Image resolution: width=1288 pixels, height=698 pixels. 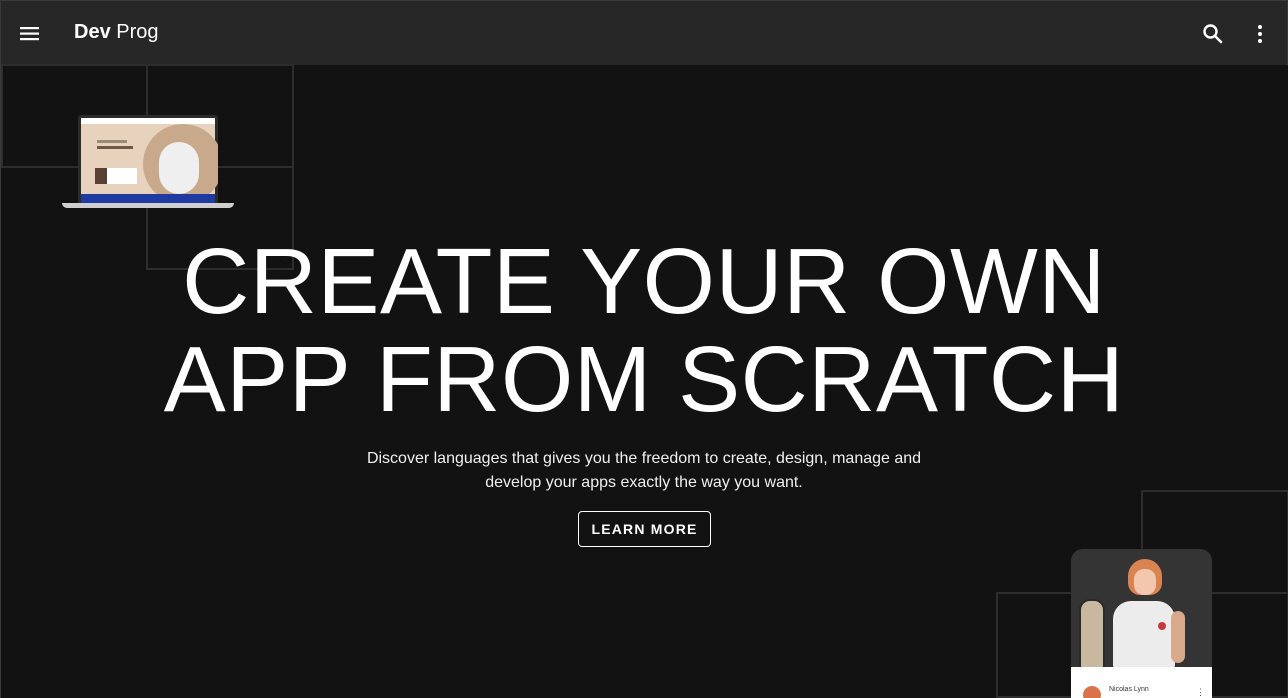 What do you see at coordinates (148, 205) in the screenshot?
I see `laptop-base` at bounding box center [148, 205].